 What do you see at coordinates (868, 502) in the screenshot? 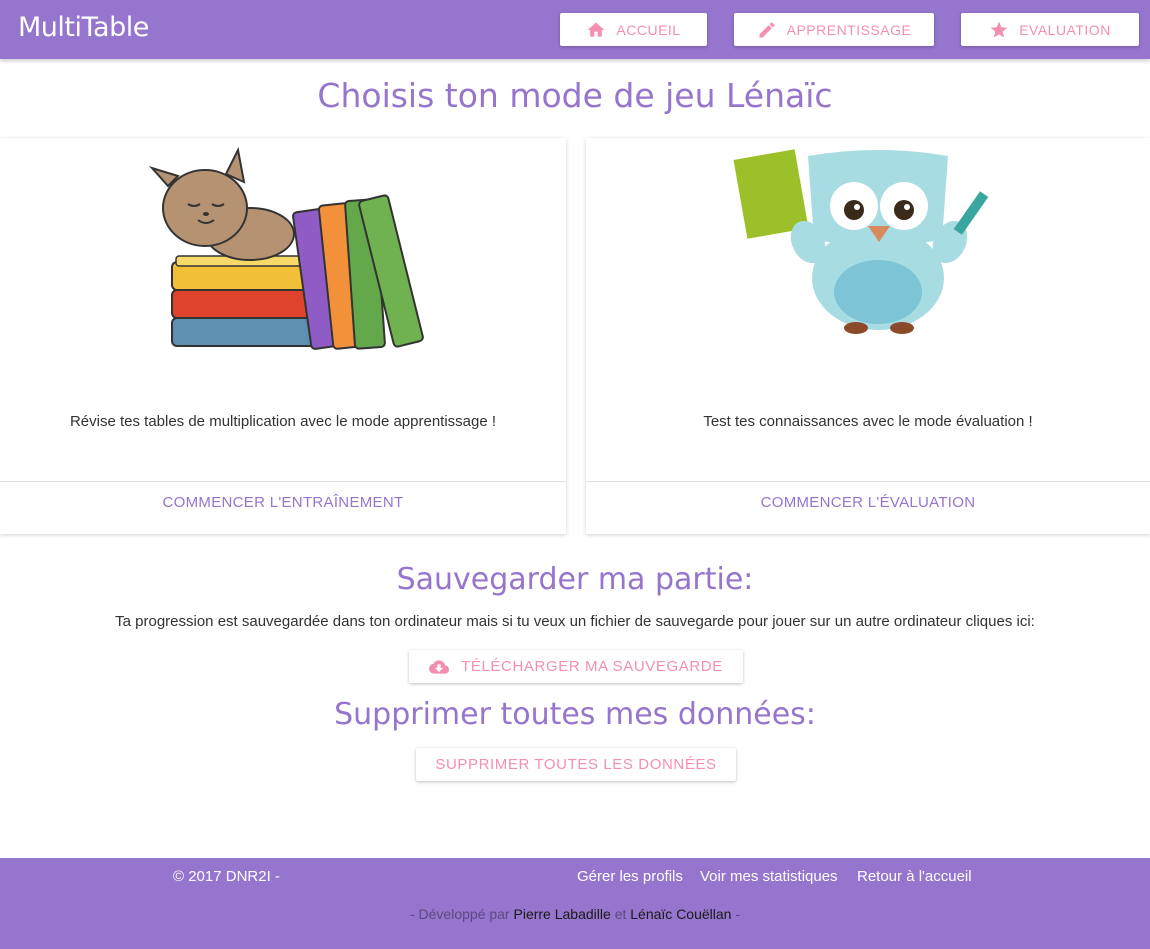
I see `start-evaluation-button: COMMENCER L'ÉVALUATION` at bounding box center [868, 502].